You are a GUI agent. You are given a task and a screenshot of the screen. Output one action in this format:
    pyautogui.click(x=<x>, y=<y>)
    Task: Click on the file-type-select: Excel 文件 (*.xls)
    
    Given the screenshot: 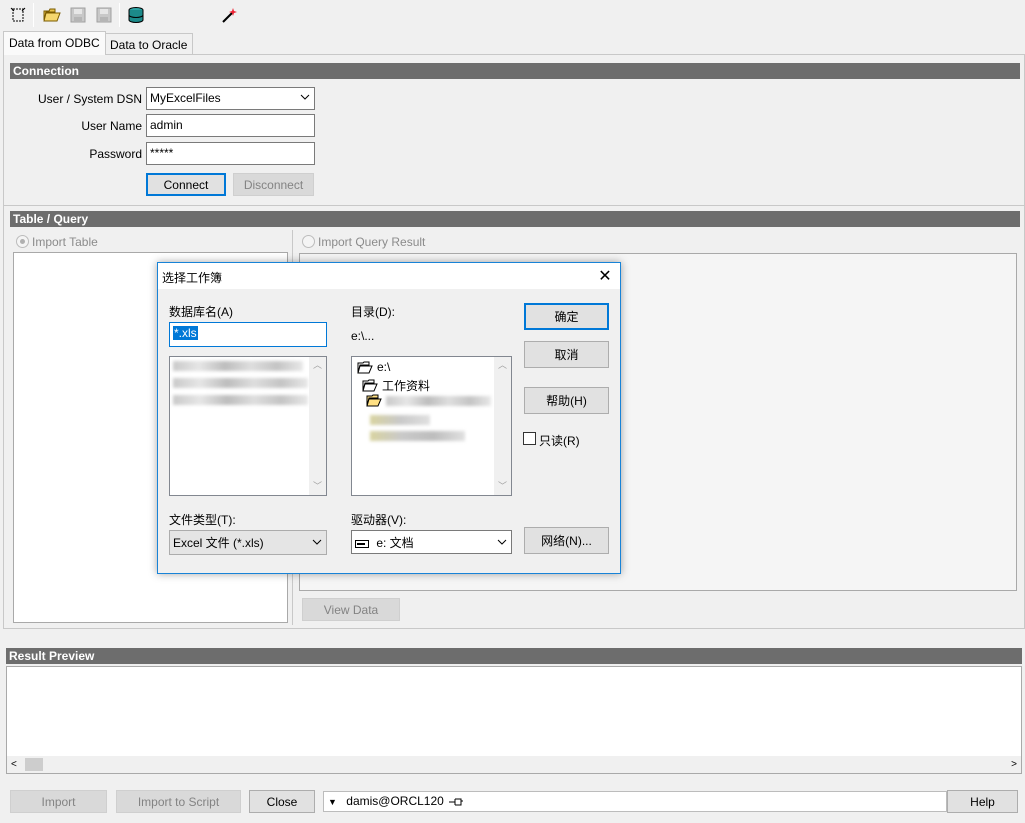 What is the action you would take?
    pyautogui.click(x=248, y=542)
    